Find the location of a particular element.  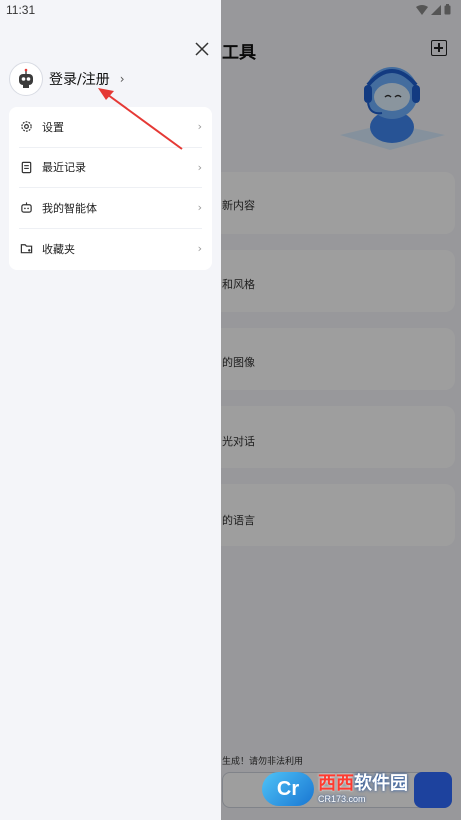

login-register-entry: 登录/注册 › is located at coordinates (67, 79).